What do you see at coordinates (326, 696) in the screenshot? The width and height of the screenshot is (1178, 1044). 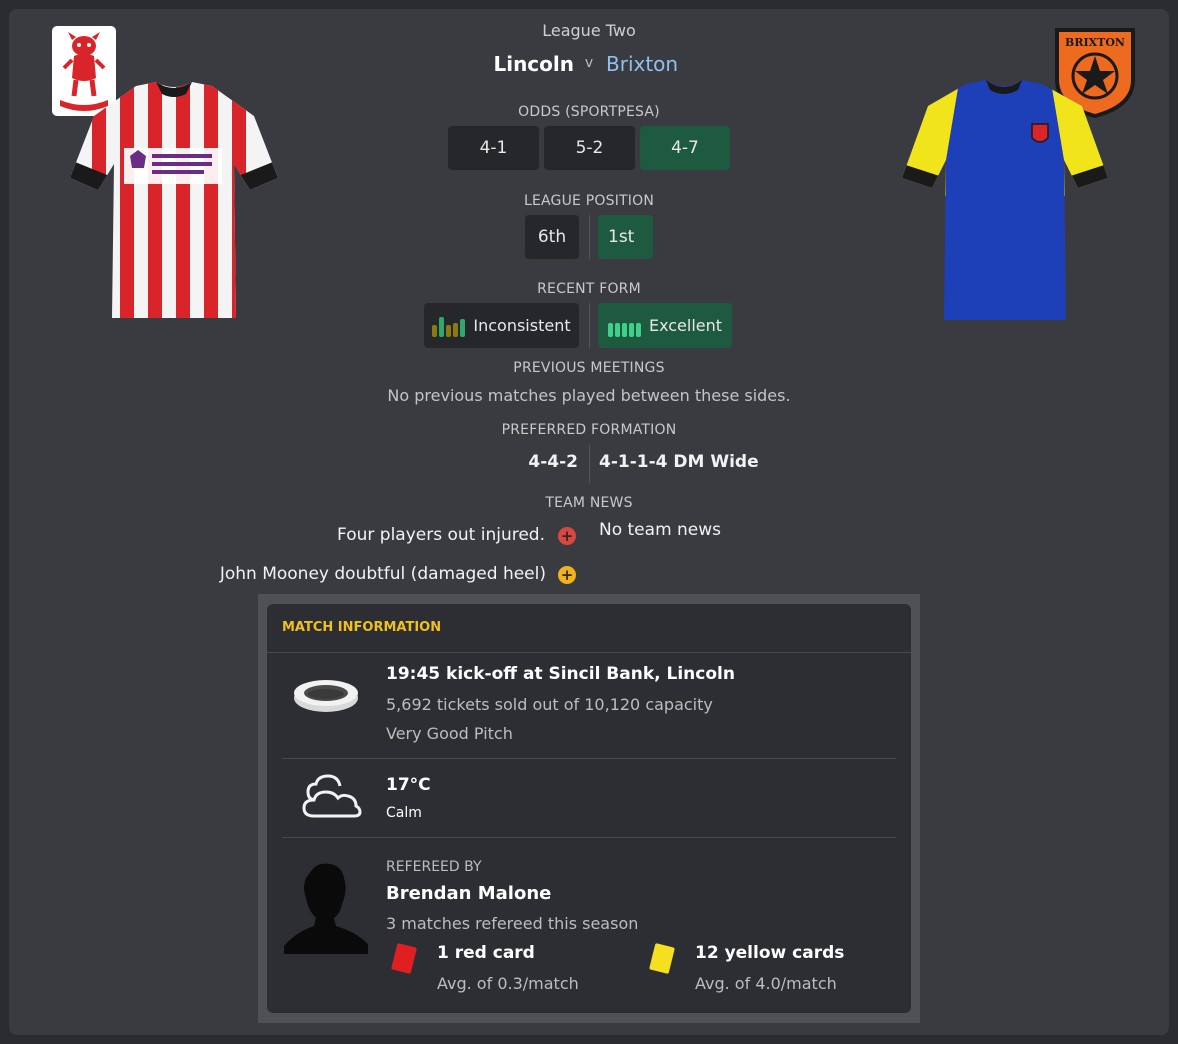 I see `stadium-icon` at bounding box center [326, 696].